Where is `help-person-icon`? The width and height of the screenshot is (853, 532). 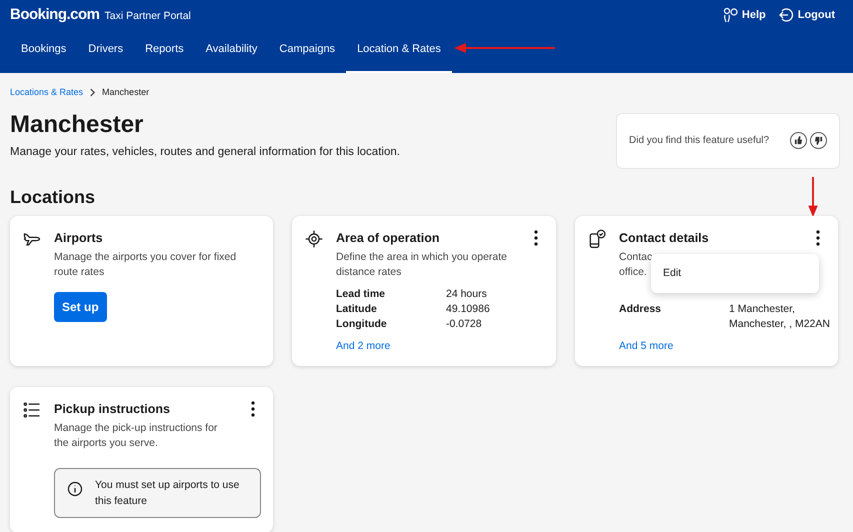
help-person-icon is located at coordinates (730, 15).